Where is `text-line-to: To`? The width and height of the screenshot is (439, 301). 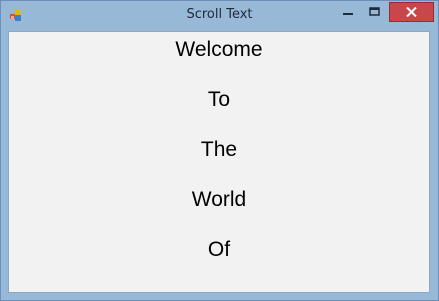 text-line-to: To is located at coordinates (219, 99).